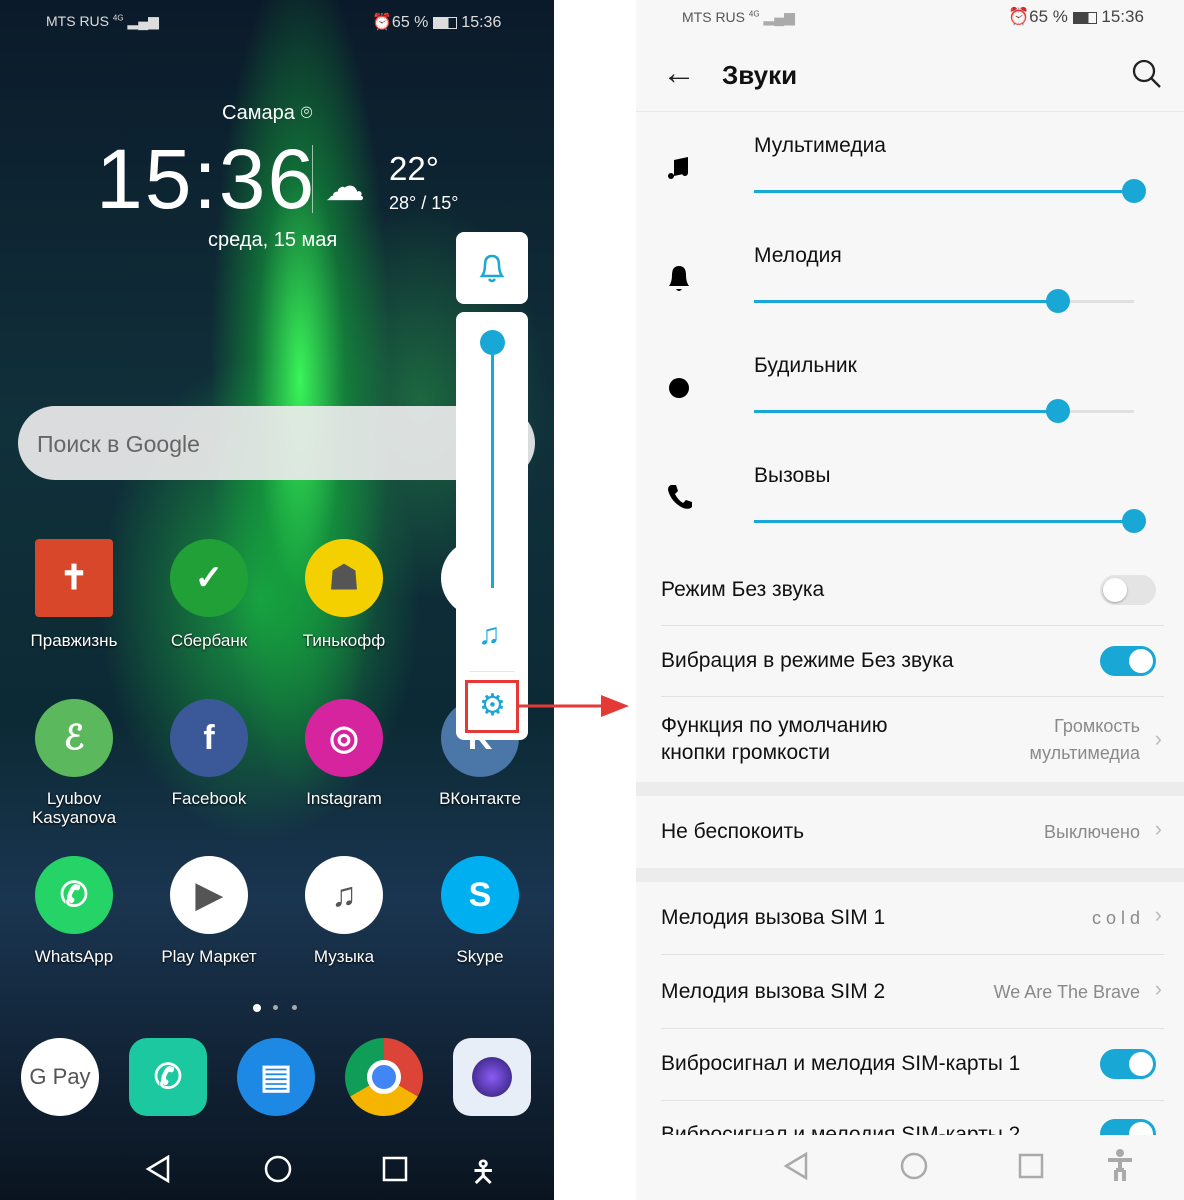 This screenshot has height=1200, width=1184. I want to click on app-label: Play Маркет, so click(209, 956).